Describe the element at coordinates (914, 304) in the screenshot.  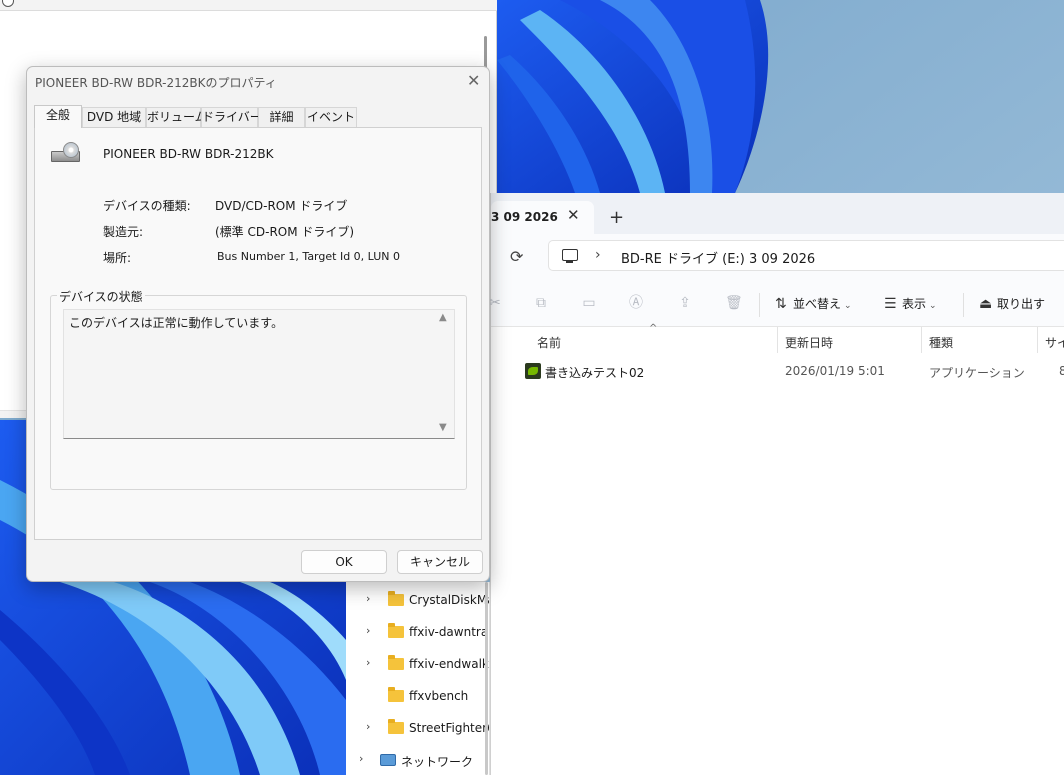
I see `view-label: 表示` at that location.